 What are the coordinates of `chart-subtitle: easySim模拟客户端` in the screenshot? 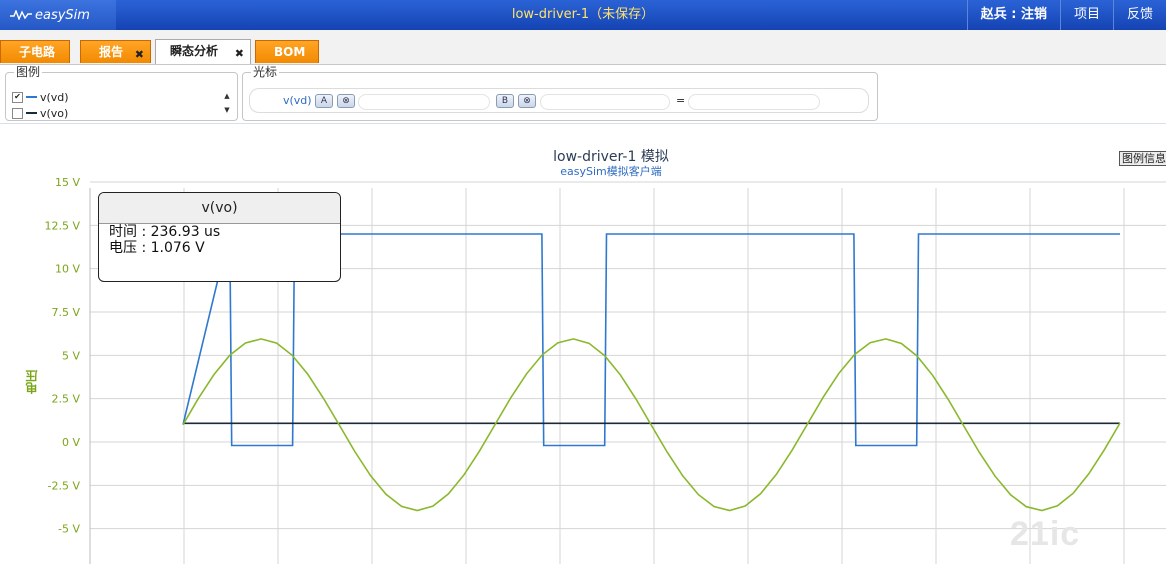 It's located at (611, 171).